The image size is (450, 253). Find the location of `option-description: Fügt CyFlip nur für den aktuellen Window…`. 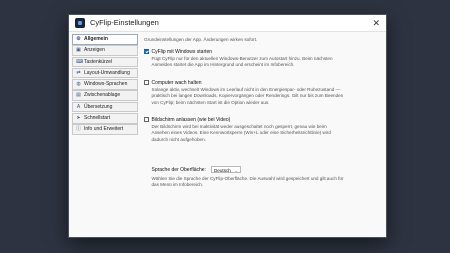

option-description: Fügt CyFlip nur für den aktuellen Window… is located at coordinates (265, 62).